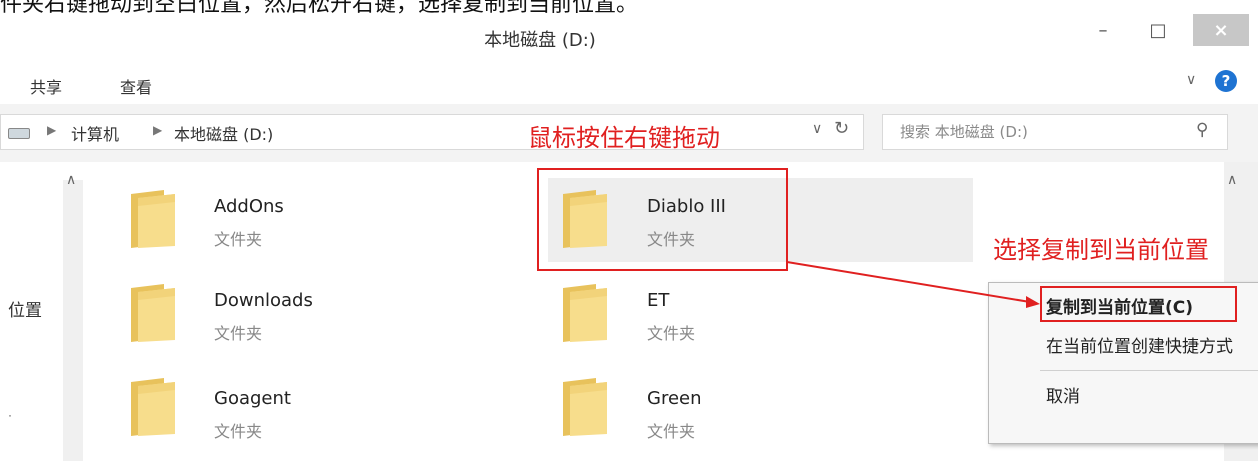  What do you see at coordinates (263, 300) in the screenshot?
I see `folder-name: Downloads` at bounding box center [263, 300].